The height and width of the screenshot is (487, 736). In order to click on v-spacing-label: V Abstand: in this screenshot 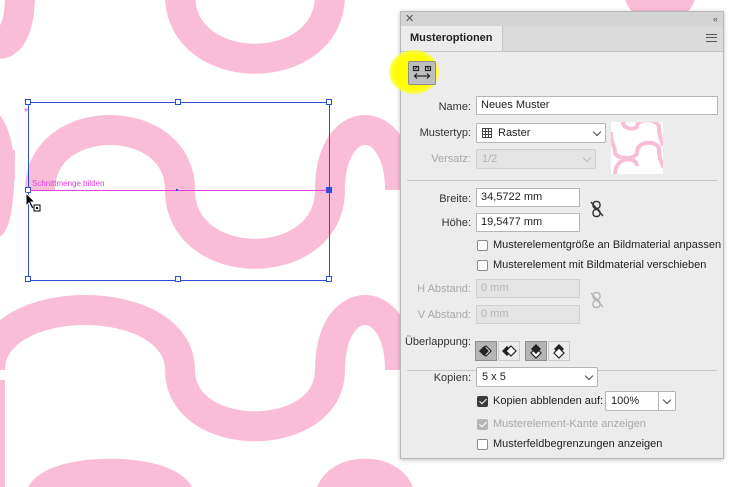, I will do `click(444, 315)`.